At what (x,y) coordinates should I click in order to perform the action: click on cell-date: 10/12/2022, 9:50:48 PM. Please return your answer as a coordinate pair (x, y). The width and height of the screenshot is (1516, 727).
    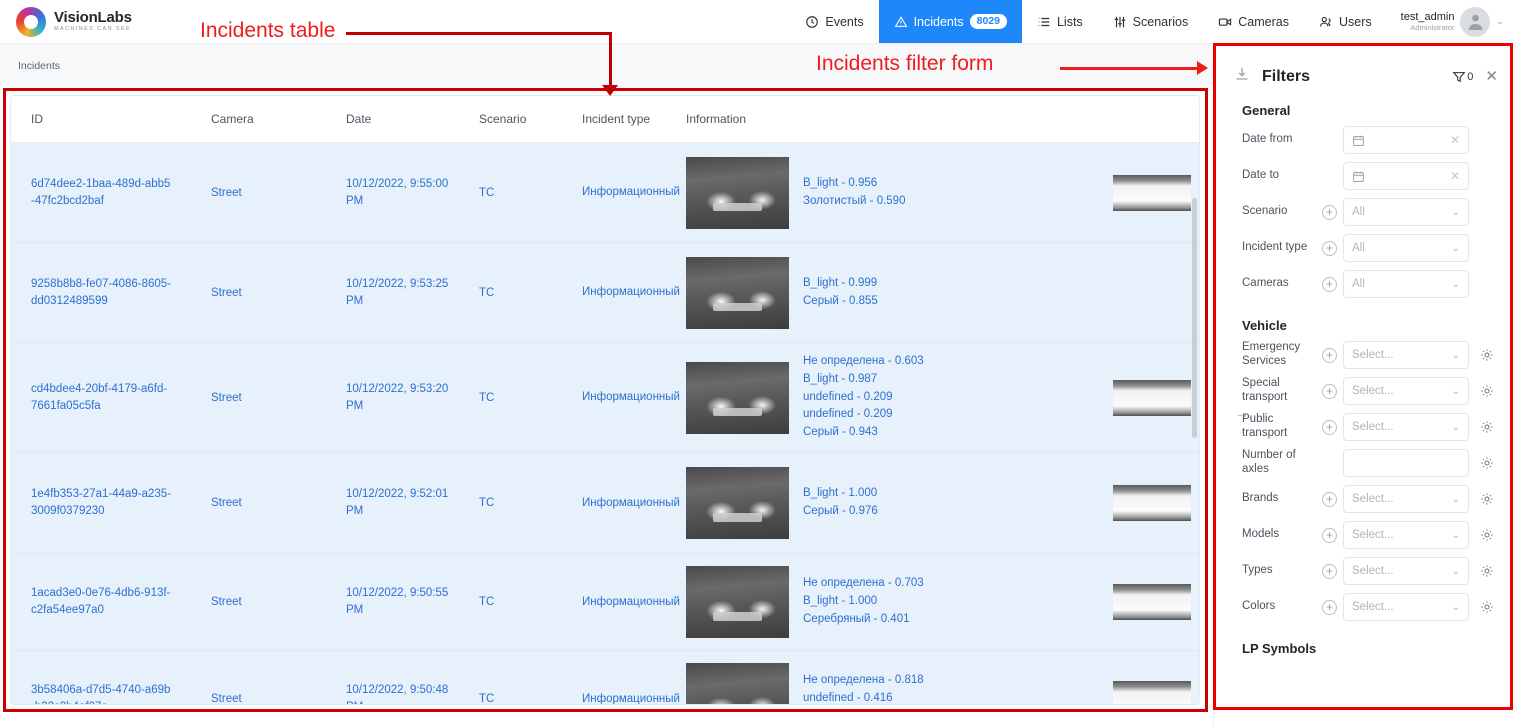
    Looking at the image, I should click on (412, 677).